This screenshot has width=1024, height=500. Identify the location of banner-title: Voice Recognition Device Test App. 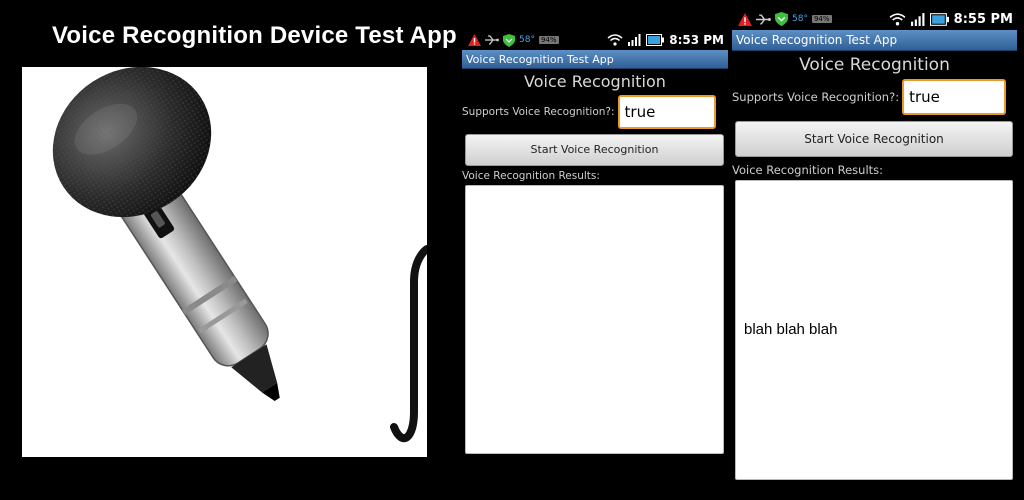
(254, 35).